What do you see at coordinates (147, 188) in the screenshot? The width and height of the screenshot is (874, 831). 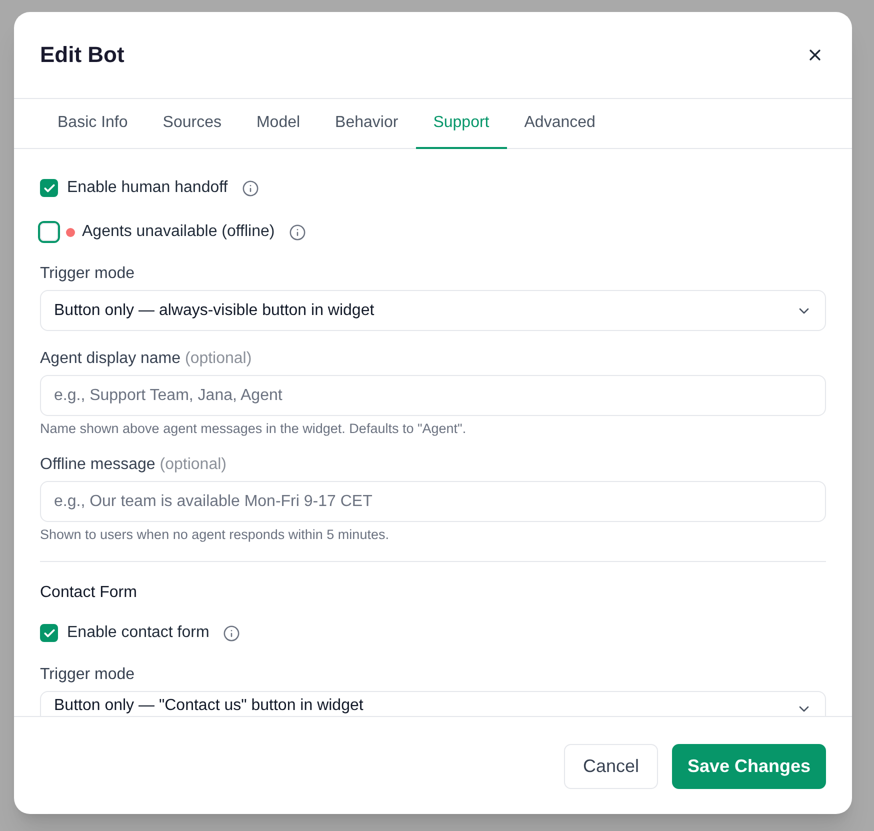 I see `checkbox-label: Enable human handoff` at bounding box center [147, 188].